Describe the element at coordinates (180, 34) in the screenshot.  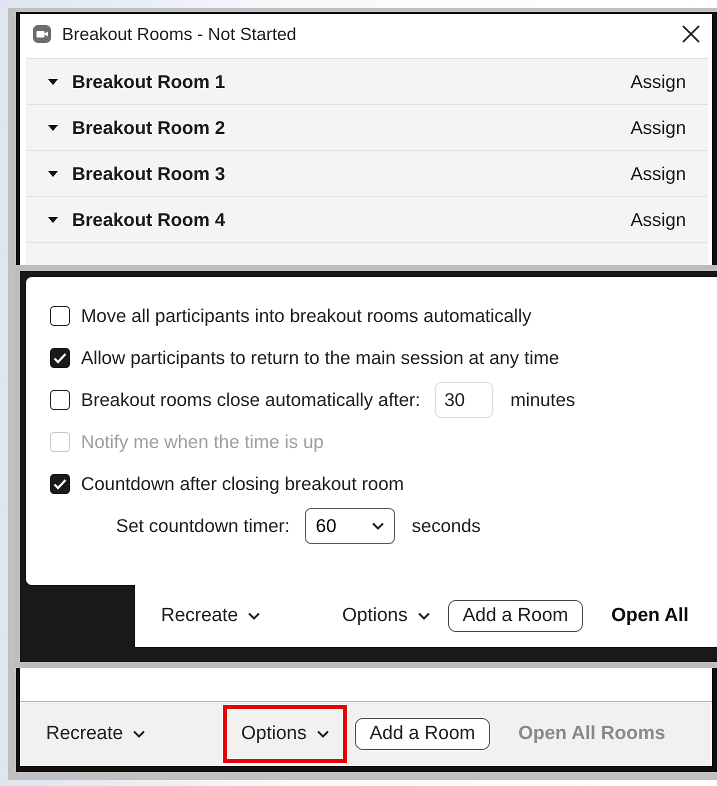
I see `window-title: Breakout Rooms - Not Started` at that location.